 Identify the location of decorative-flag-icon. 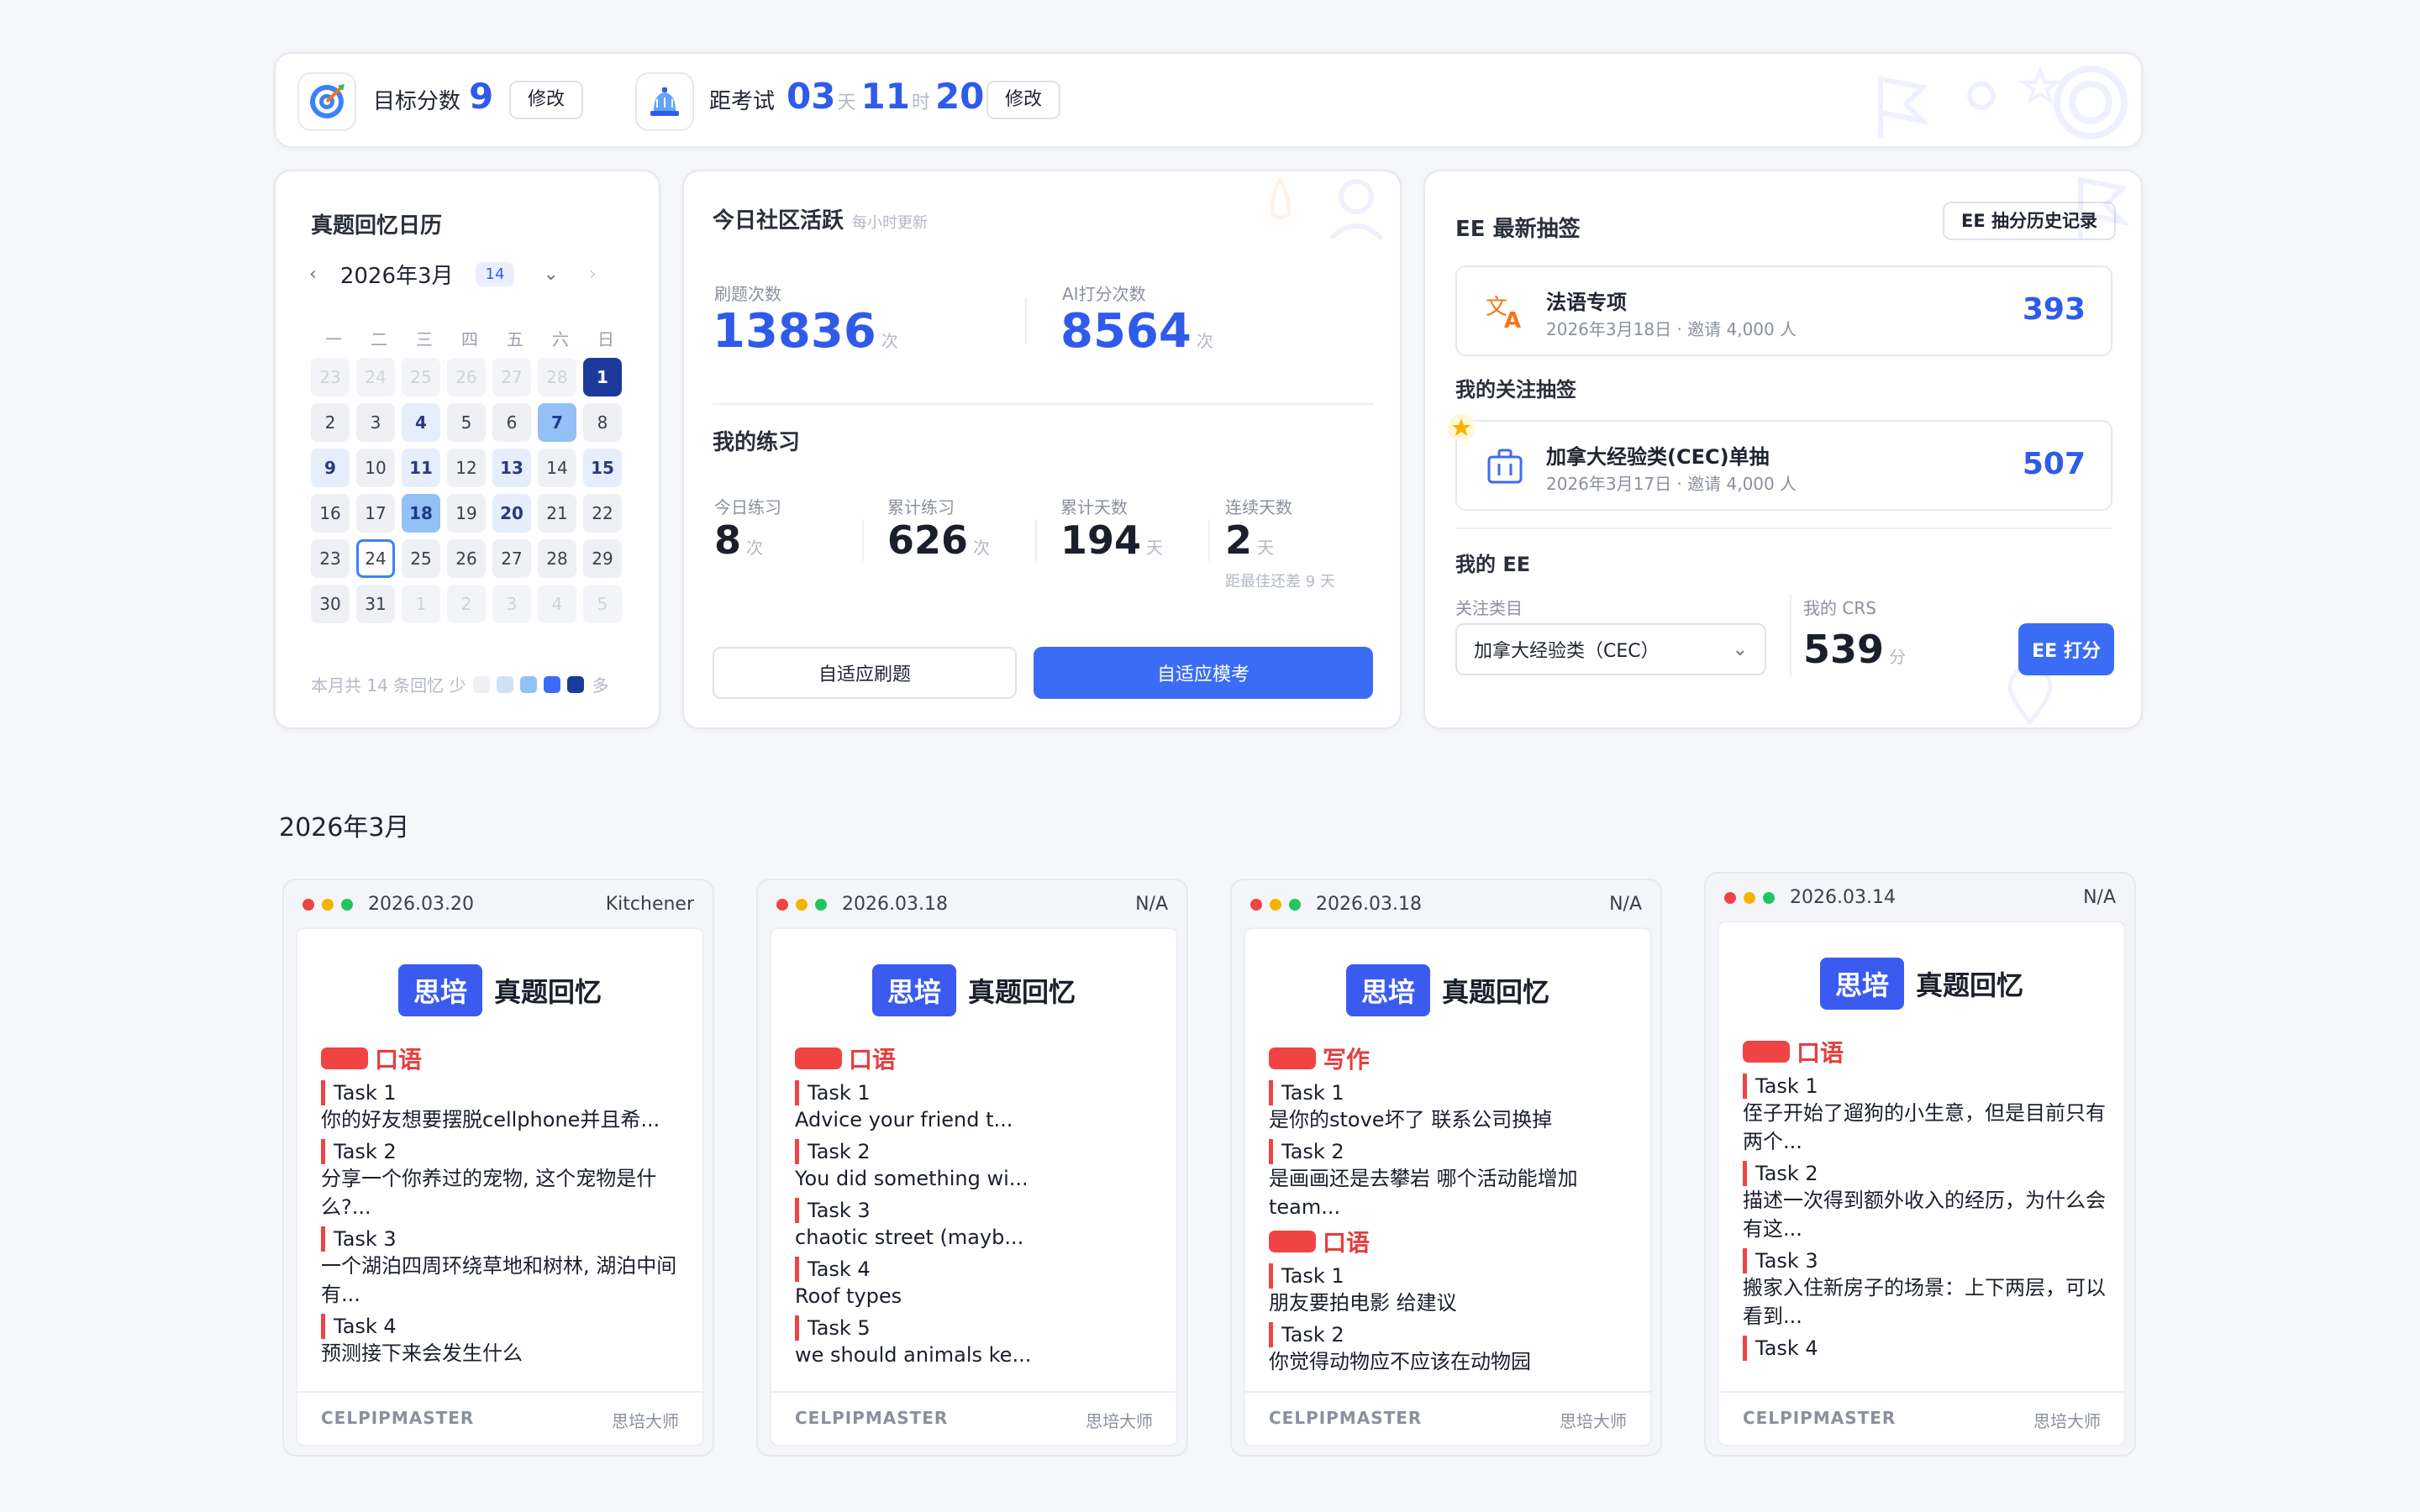
(2104, 207).